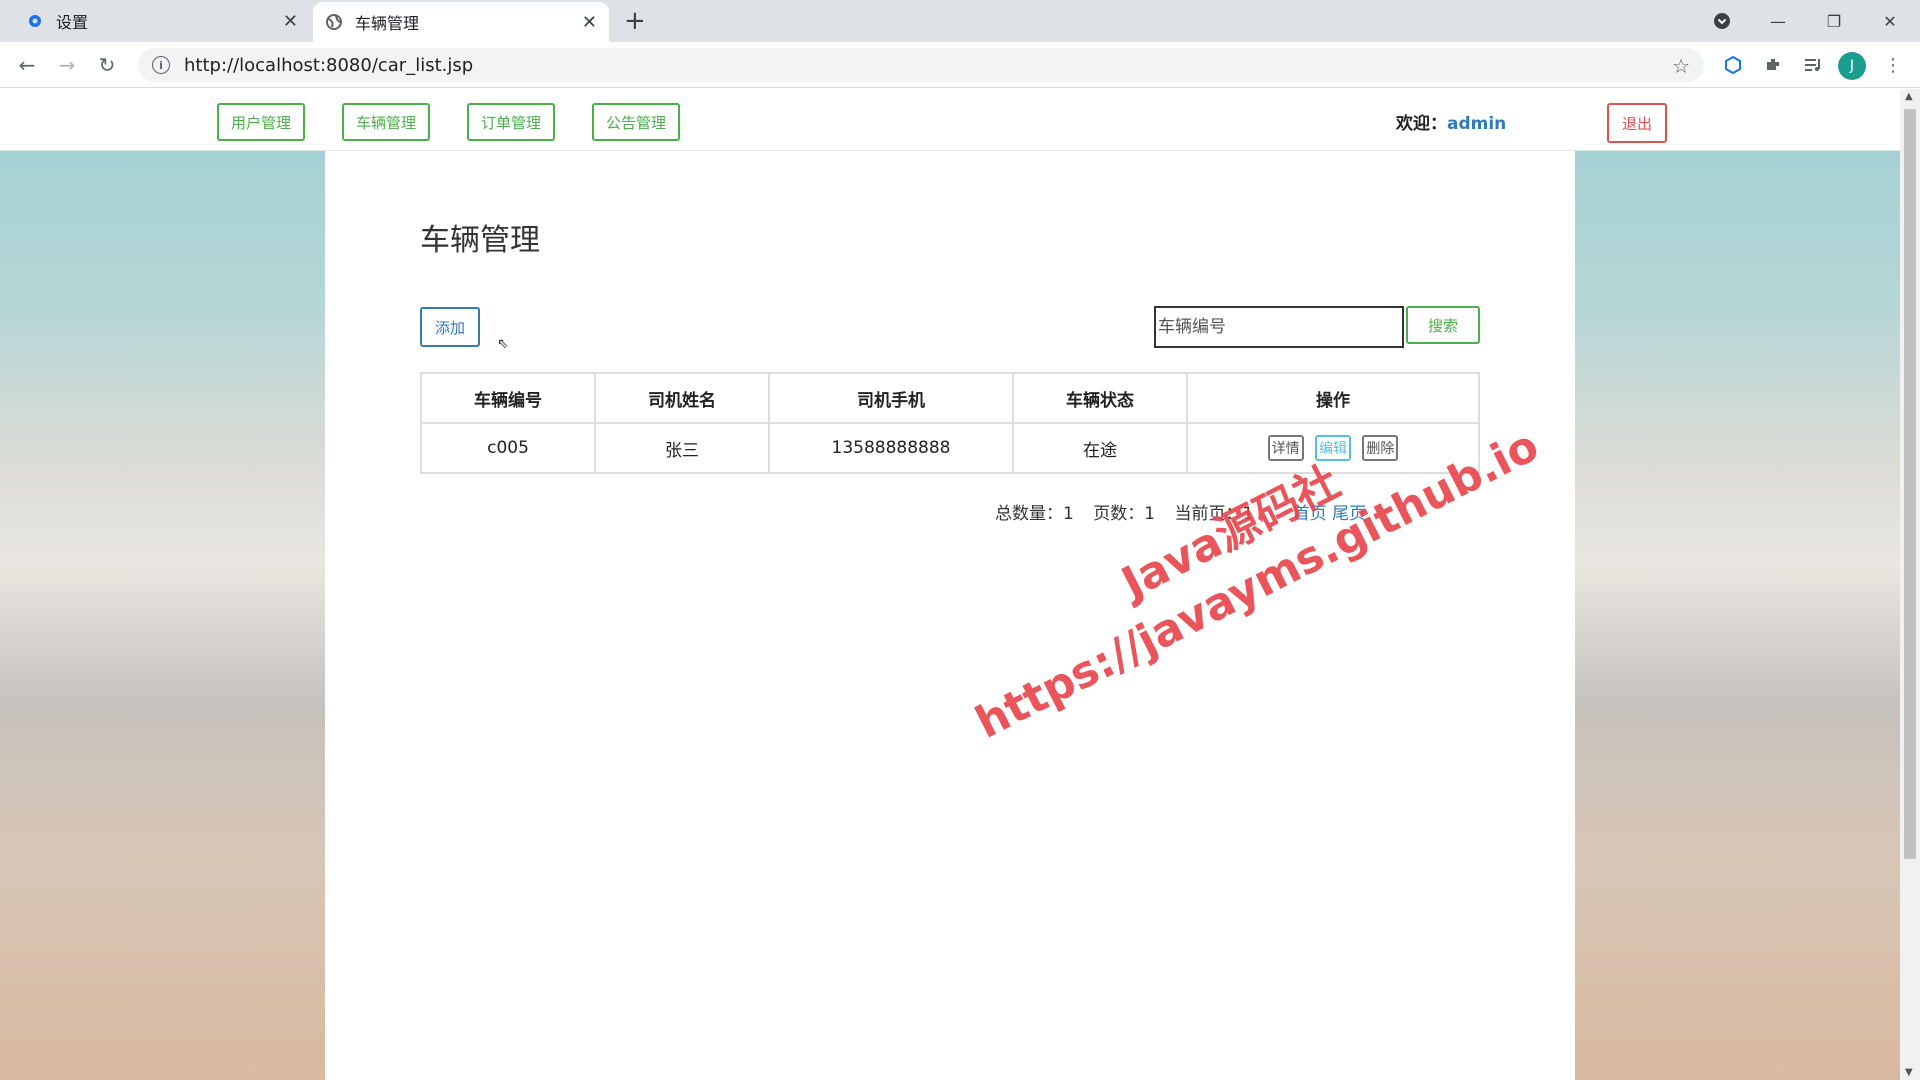 This screenshot has height=1080, width=1920. Describe the element at coordinates (67, 65) in the screenshot. I see `forward-icon: →` at that location.